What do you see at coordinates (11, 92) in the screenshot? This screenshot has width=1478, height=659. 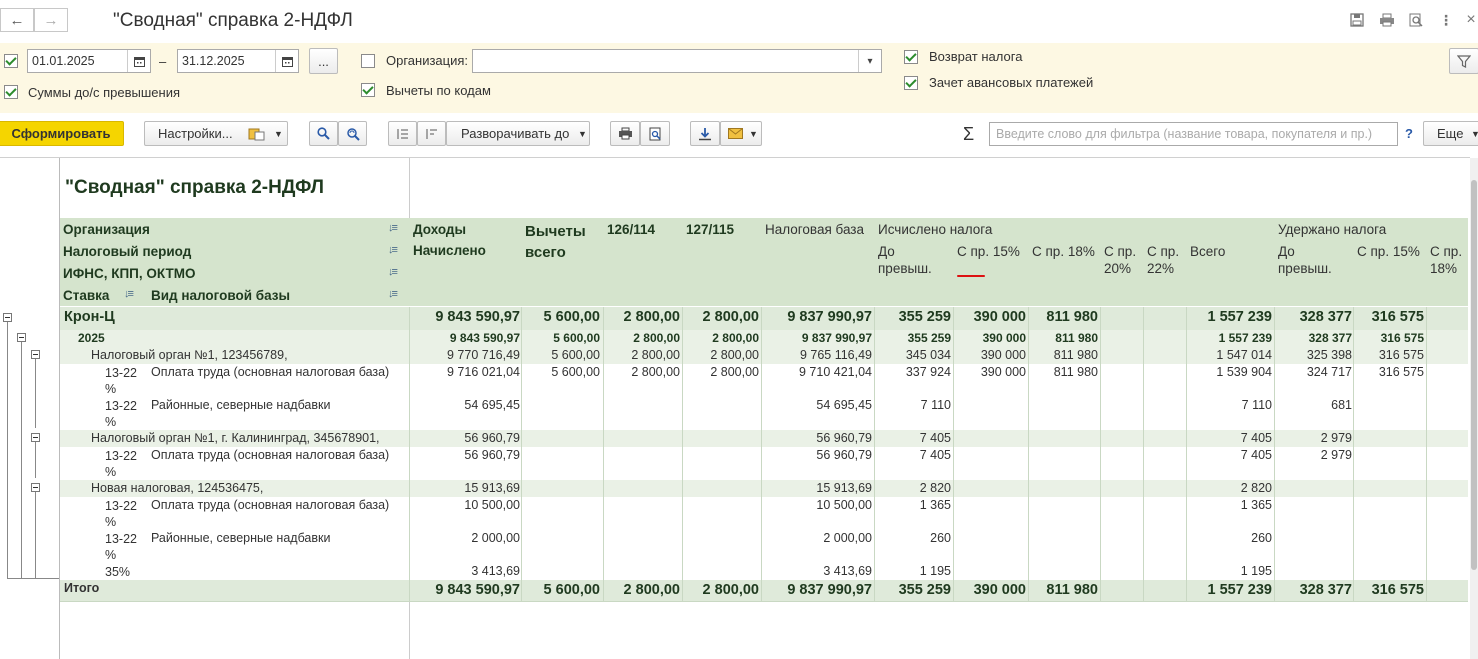 I see `sums-checkbox` at bounding box center [11, 92].